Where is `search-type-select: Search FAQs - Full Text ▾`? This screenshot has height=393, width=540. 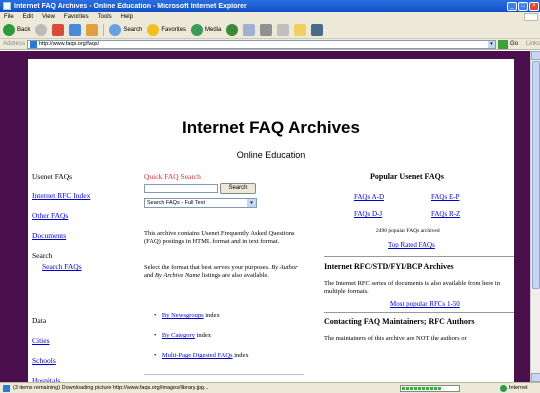 search-type-select: Search FAQs - Full Text ▾ is located at coordinates (200, 203).